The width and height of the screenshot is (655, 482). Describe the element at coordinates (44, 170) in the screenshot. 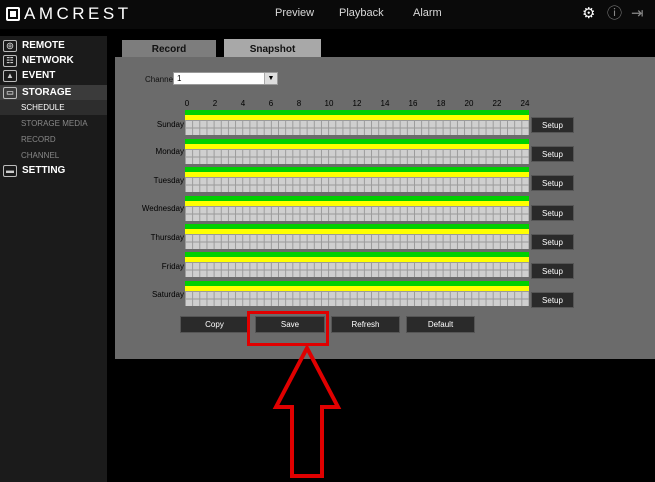

I see `sidebar-label: SETTING` at that location.